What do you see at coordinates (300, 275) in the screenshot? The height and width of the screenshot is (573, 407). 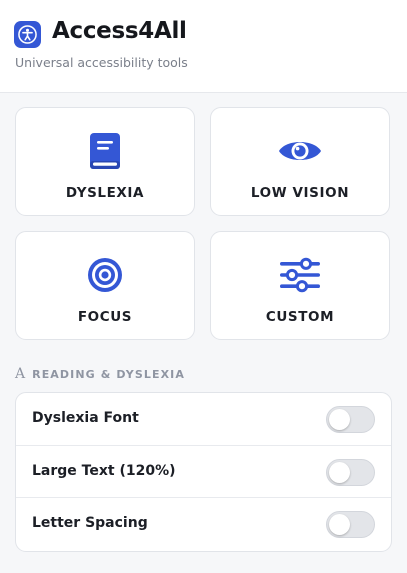 I see `sliders-icon` at bounding box center [300, 275].